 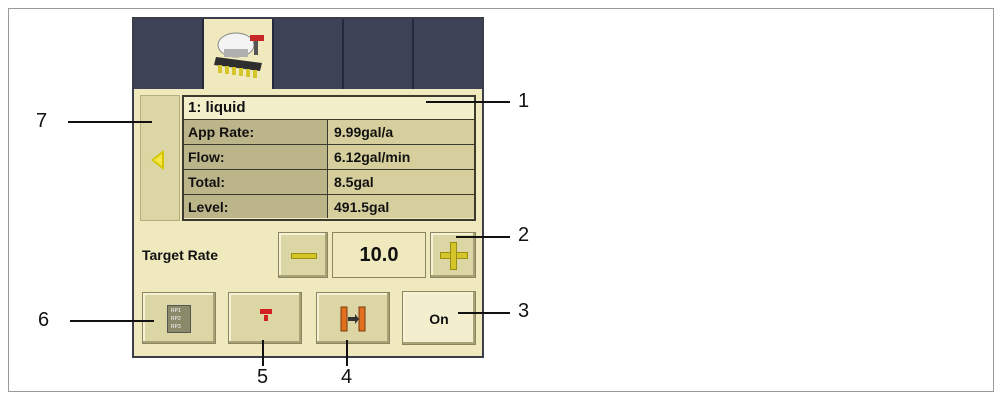 I want to click on app-rate-label: App Rate:, so click(x=256, y=132).